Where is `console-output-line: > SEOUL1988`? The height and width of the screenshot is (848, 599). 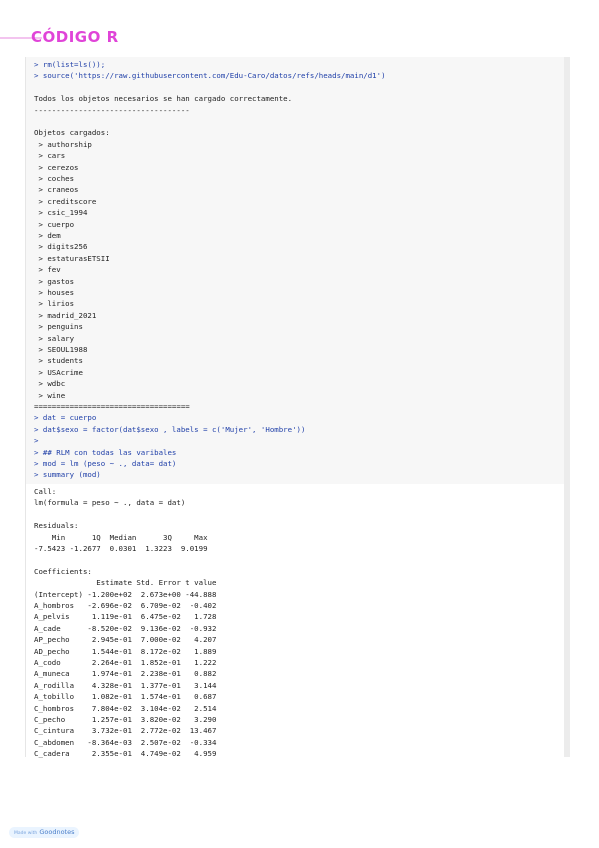
console-output-line: > SEOUL1988 is located at coordinates (61, 349).